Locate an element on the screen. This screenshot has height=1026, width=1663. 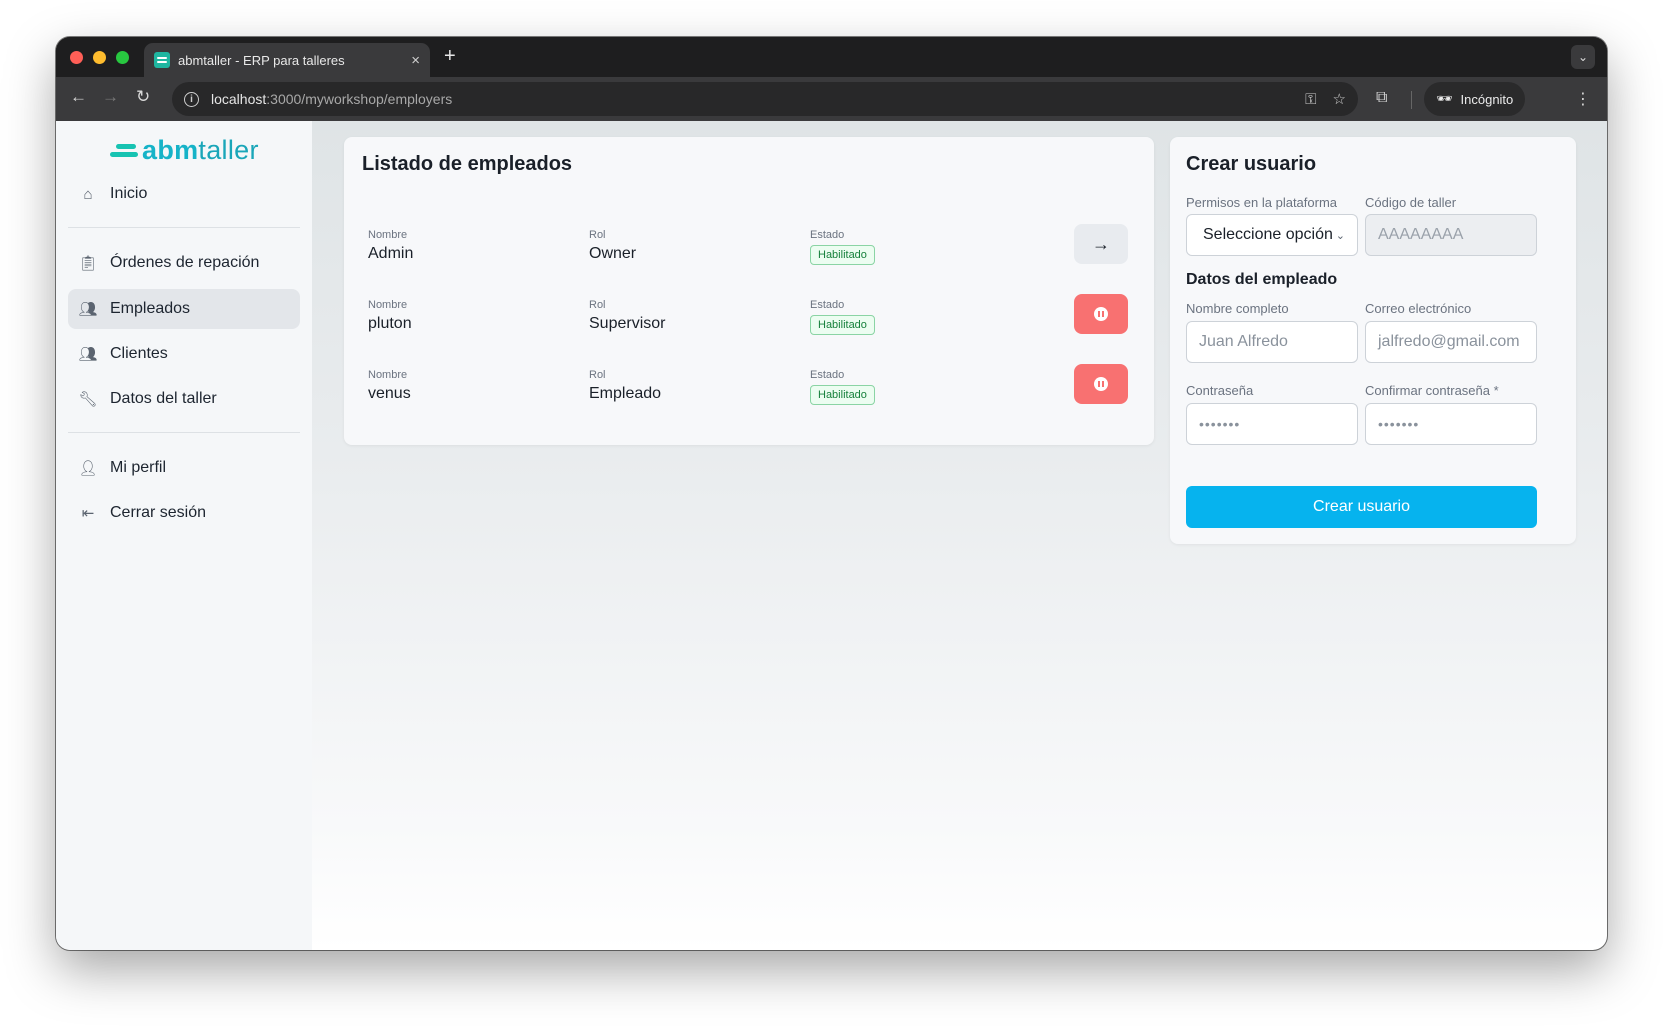
browser-tab: abmtaller - ERP para talleres × is located at coordinates (287, 60).